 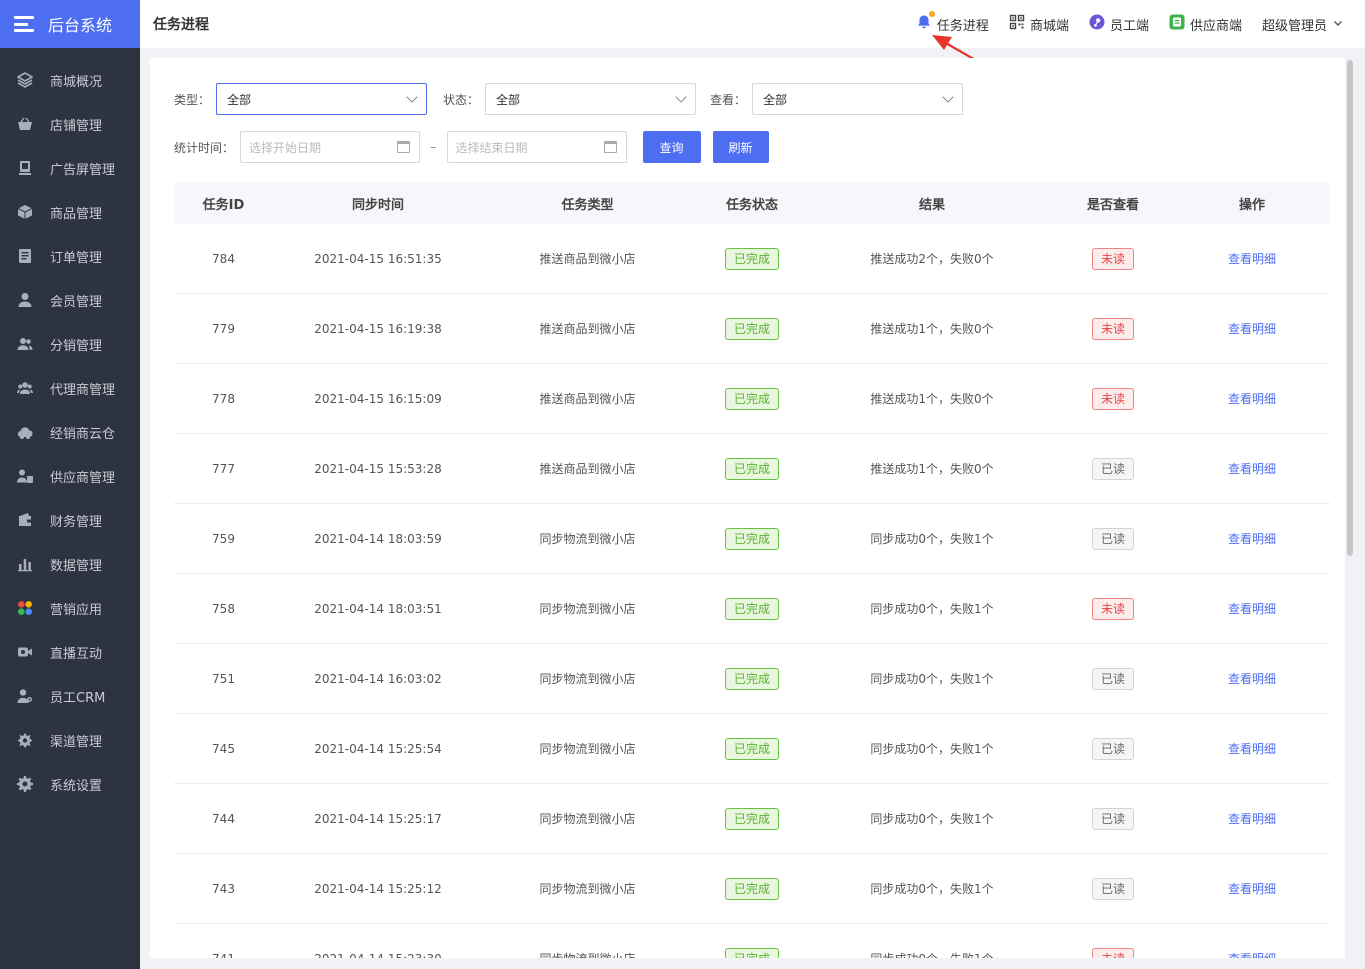 What do you see at coordinates (378, 398) in the screenshot?
I see `sync-time: 2021-04-15 16:15:09` at bounding box center [378, 398].